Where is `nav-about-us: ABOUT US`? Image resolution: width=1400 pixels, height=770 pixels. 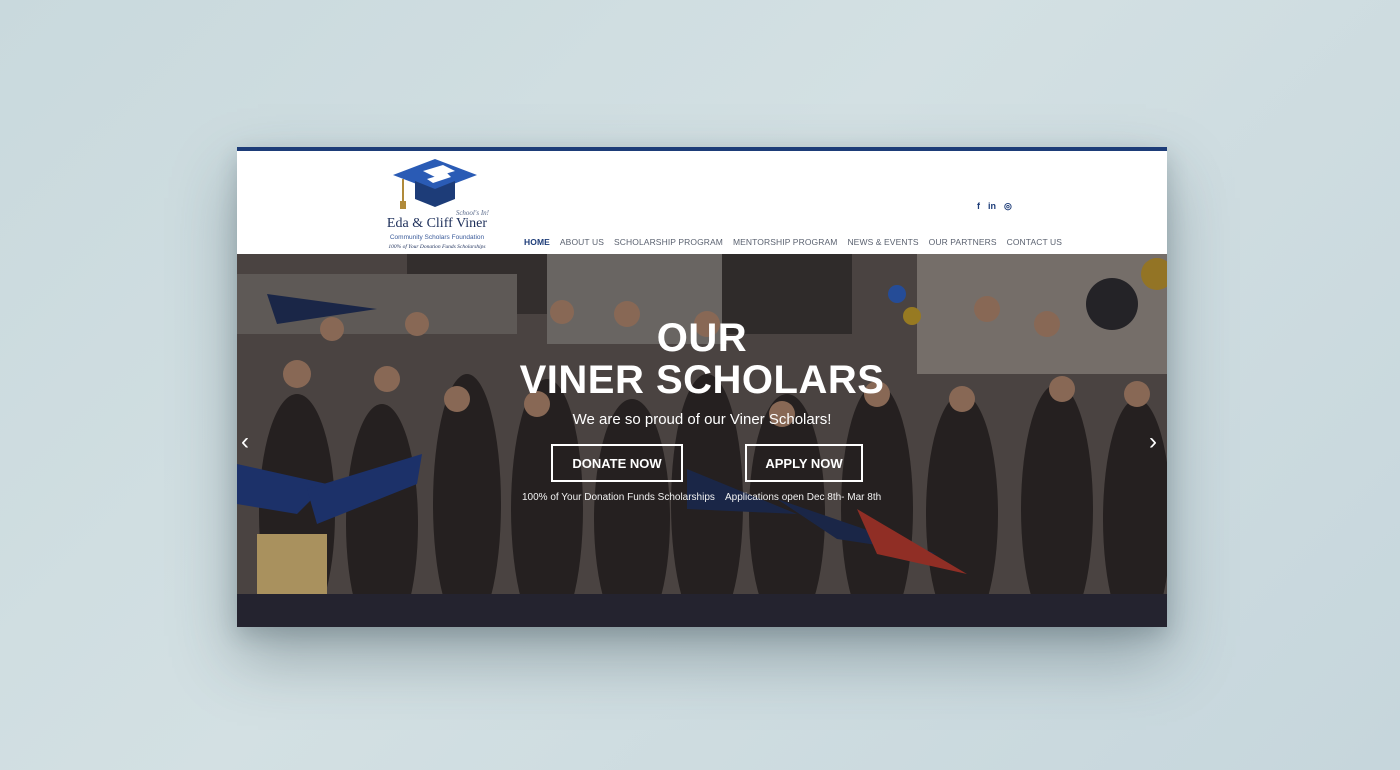
nav-about-us: ABOUT US is located at coordinates (582, 242).